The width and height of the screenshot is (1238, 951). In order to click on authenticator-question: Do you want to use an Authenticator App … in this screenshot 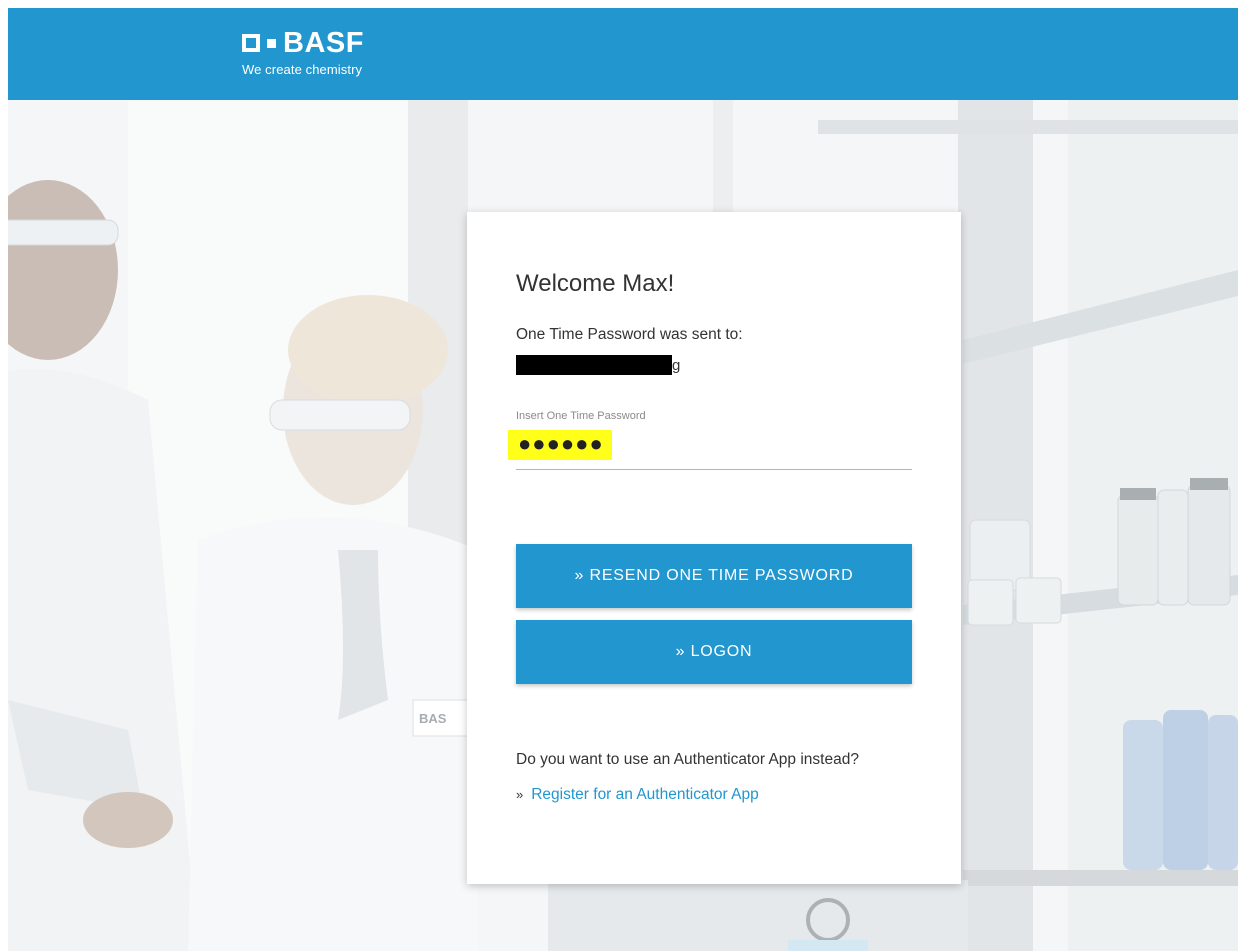, I will do `click(687, 759)`.